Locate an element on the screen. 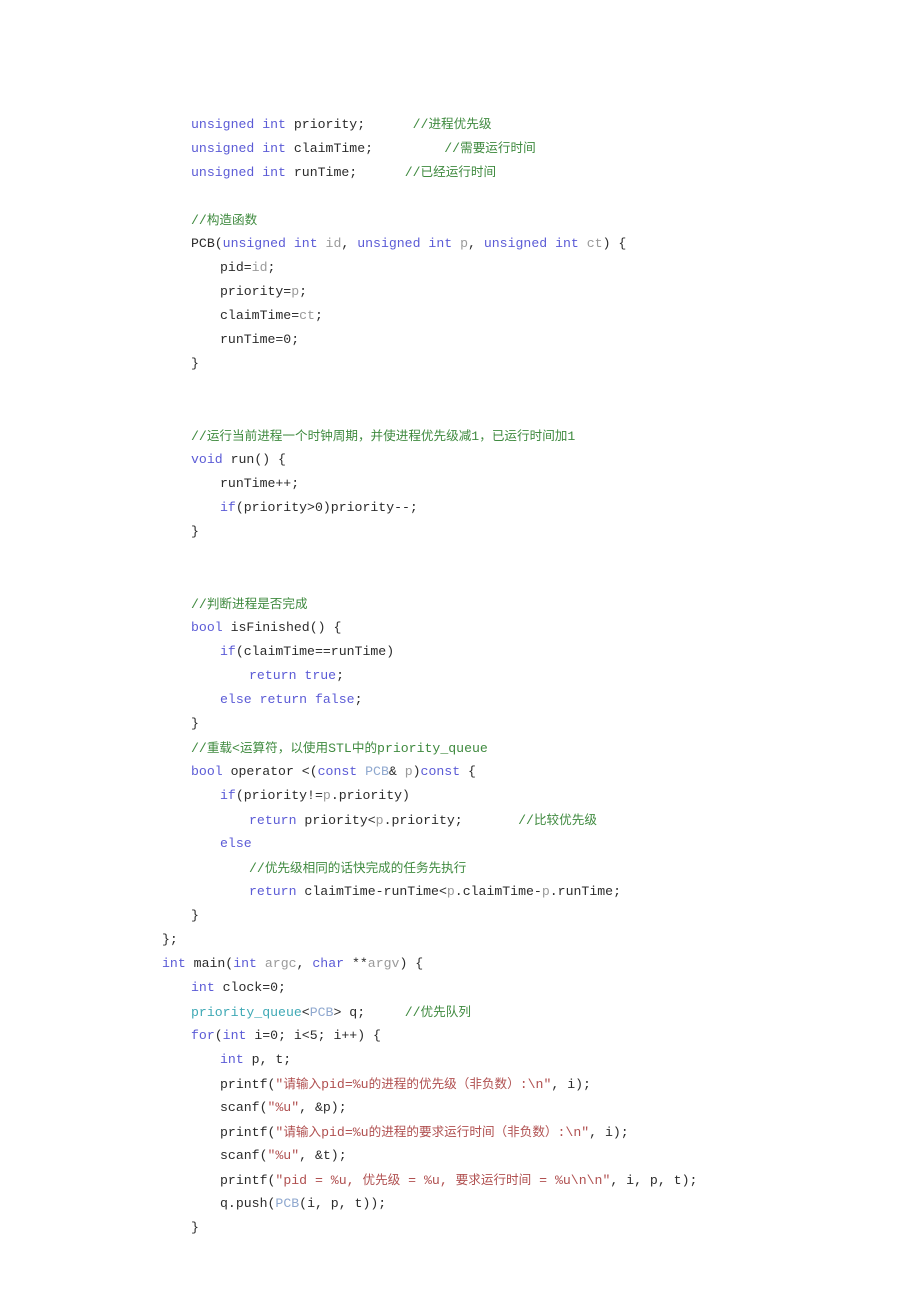 This screenshot has height=1302, width=920. code-token: .claimTime- is located at coordinates (498, 891).